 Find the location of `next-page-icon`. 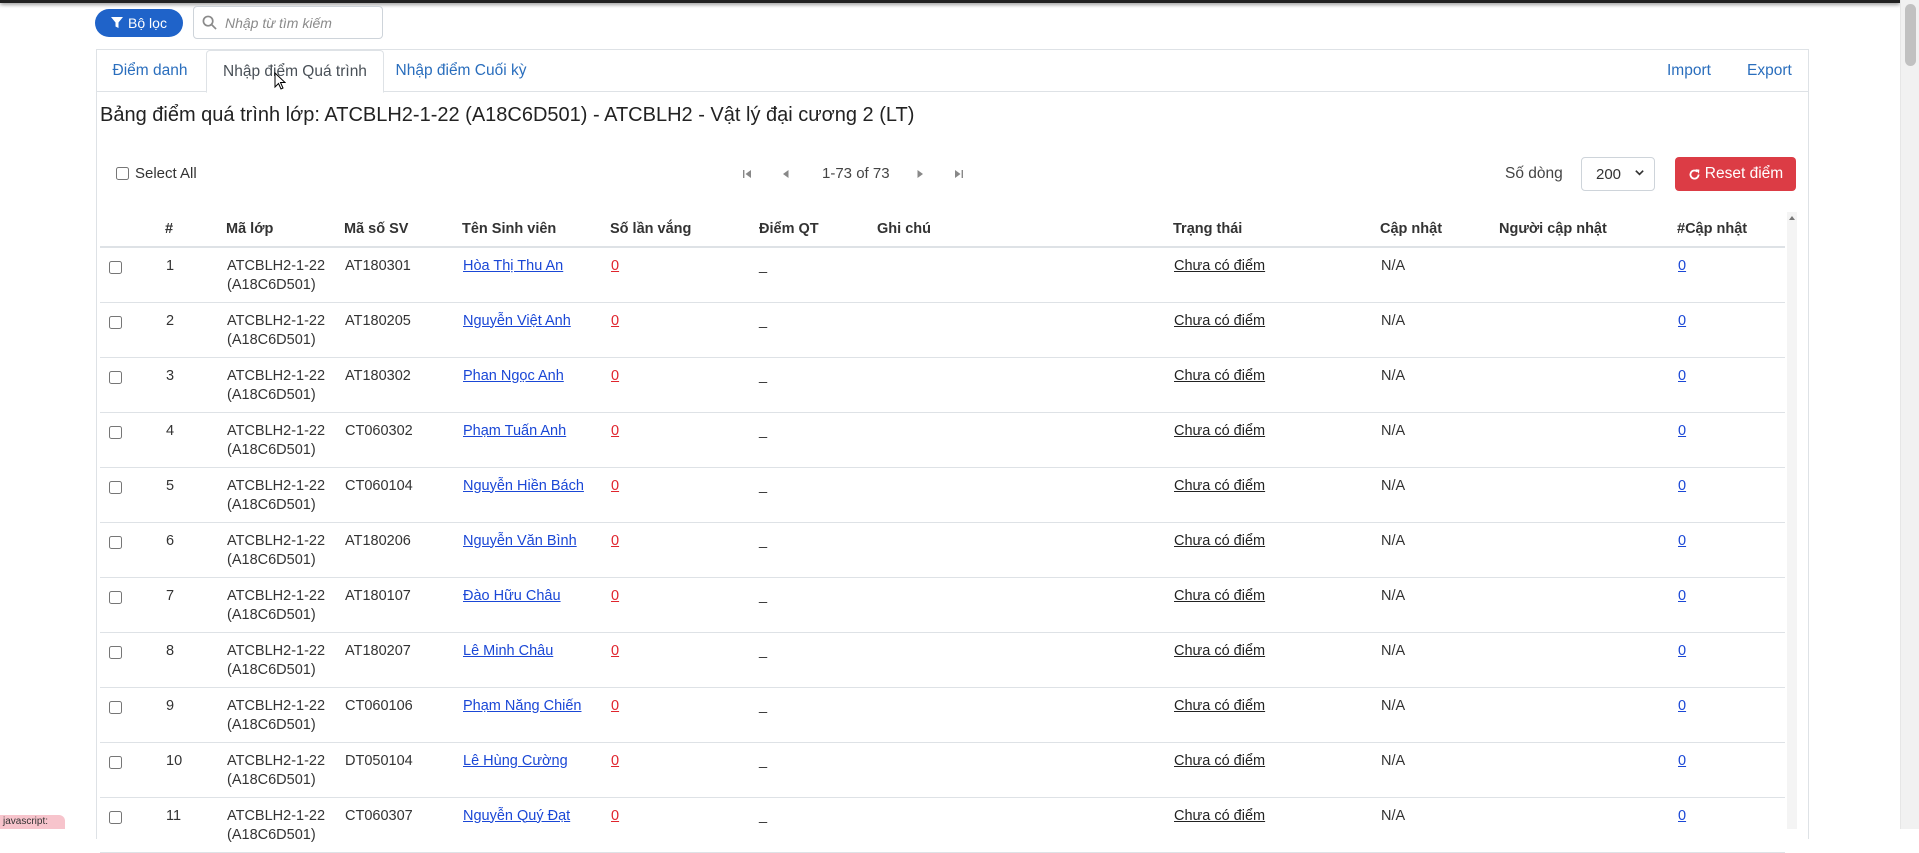

next-page-icon is located at coordinates (920, 174).